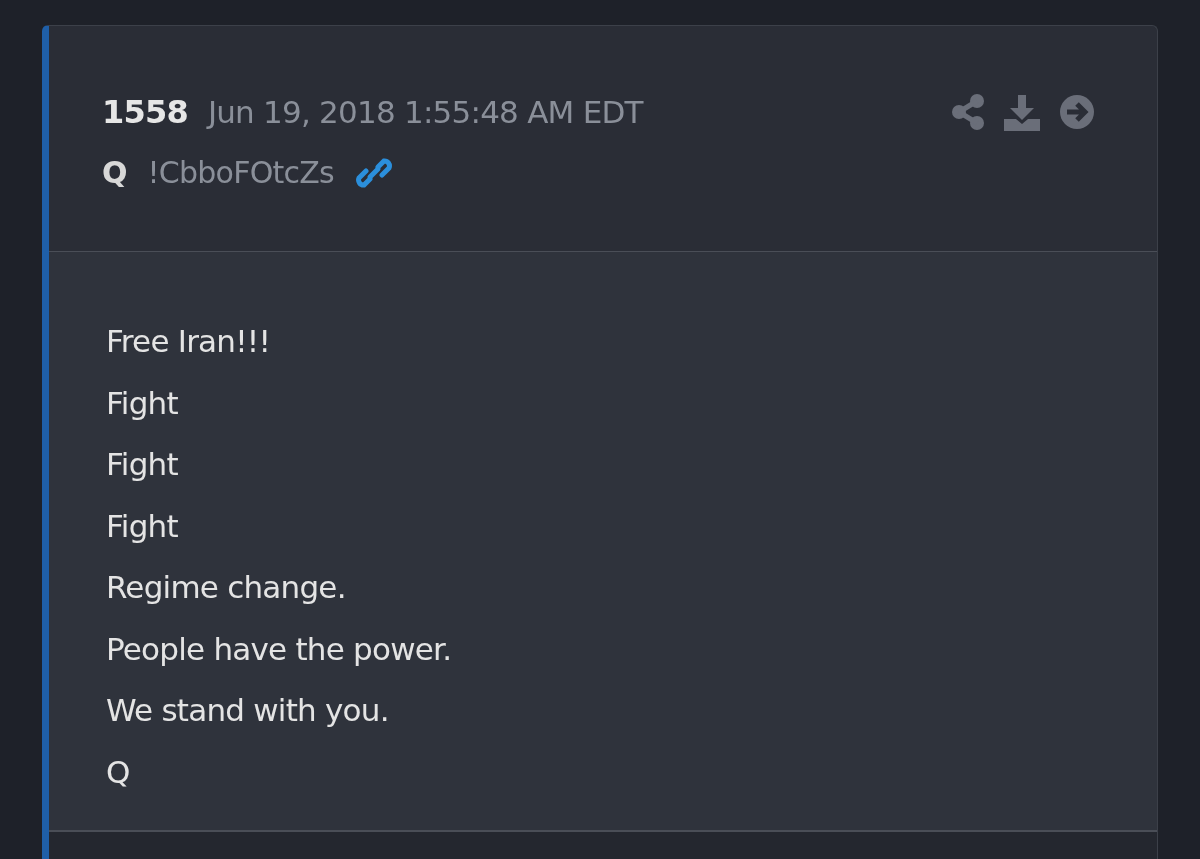 The width and height of the screenshot is (1200, 859). Describe the element at coordinates (240, 173) in the screenshot. I see `tripcode: !CbboFOtcZs` at that location.